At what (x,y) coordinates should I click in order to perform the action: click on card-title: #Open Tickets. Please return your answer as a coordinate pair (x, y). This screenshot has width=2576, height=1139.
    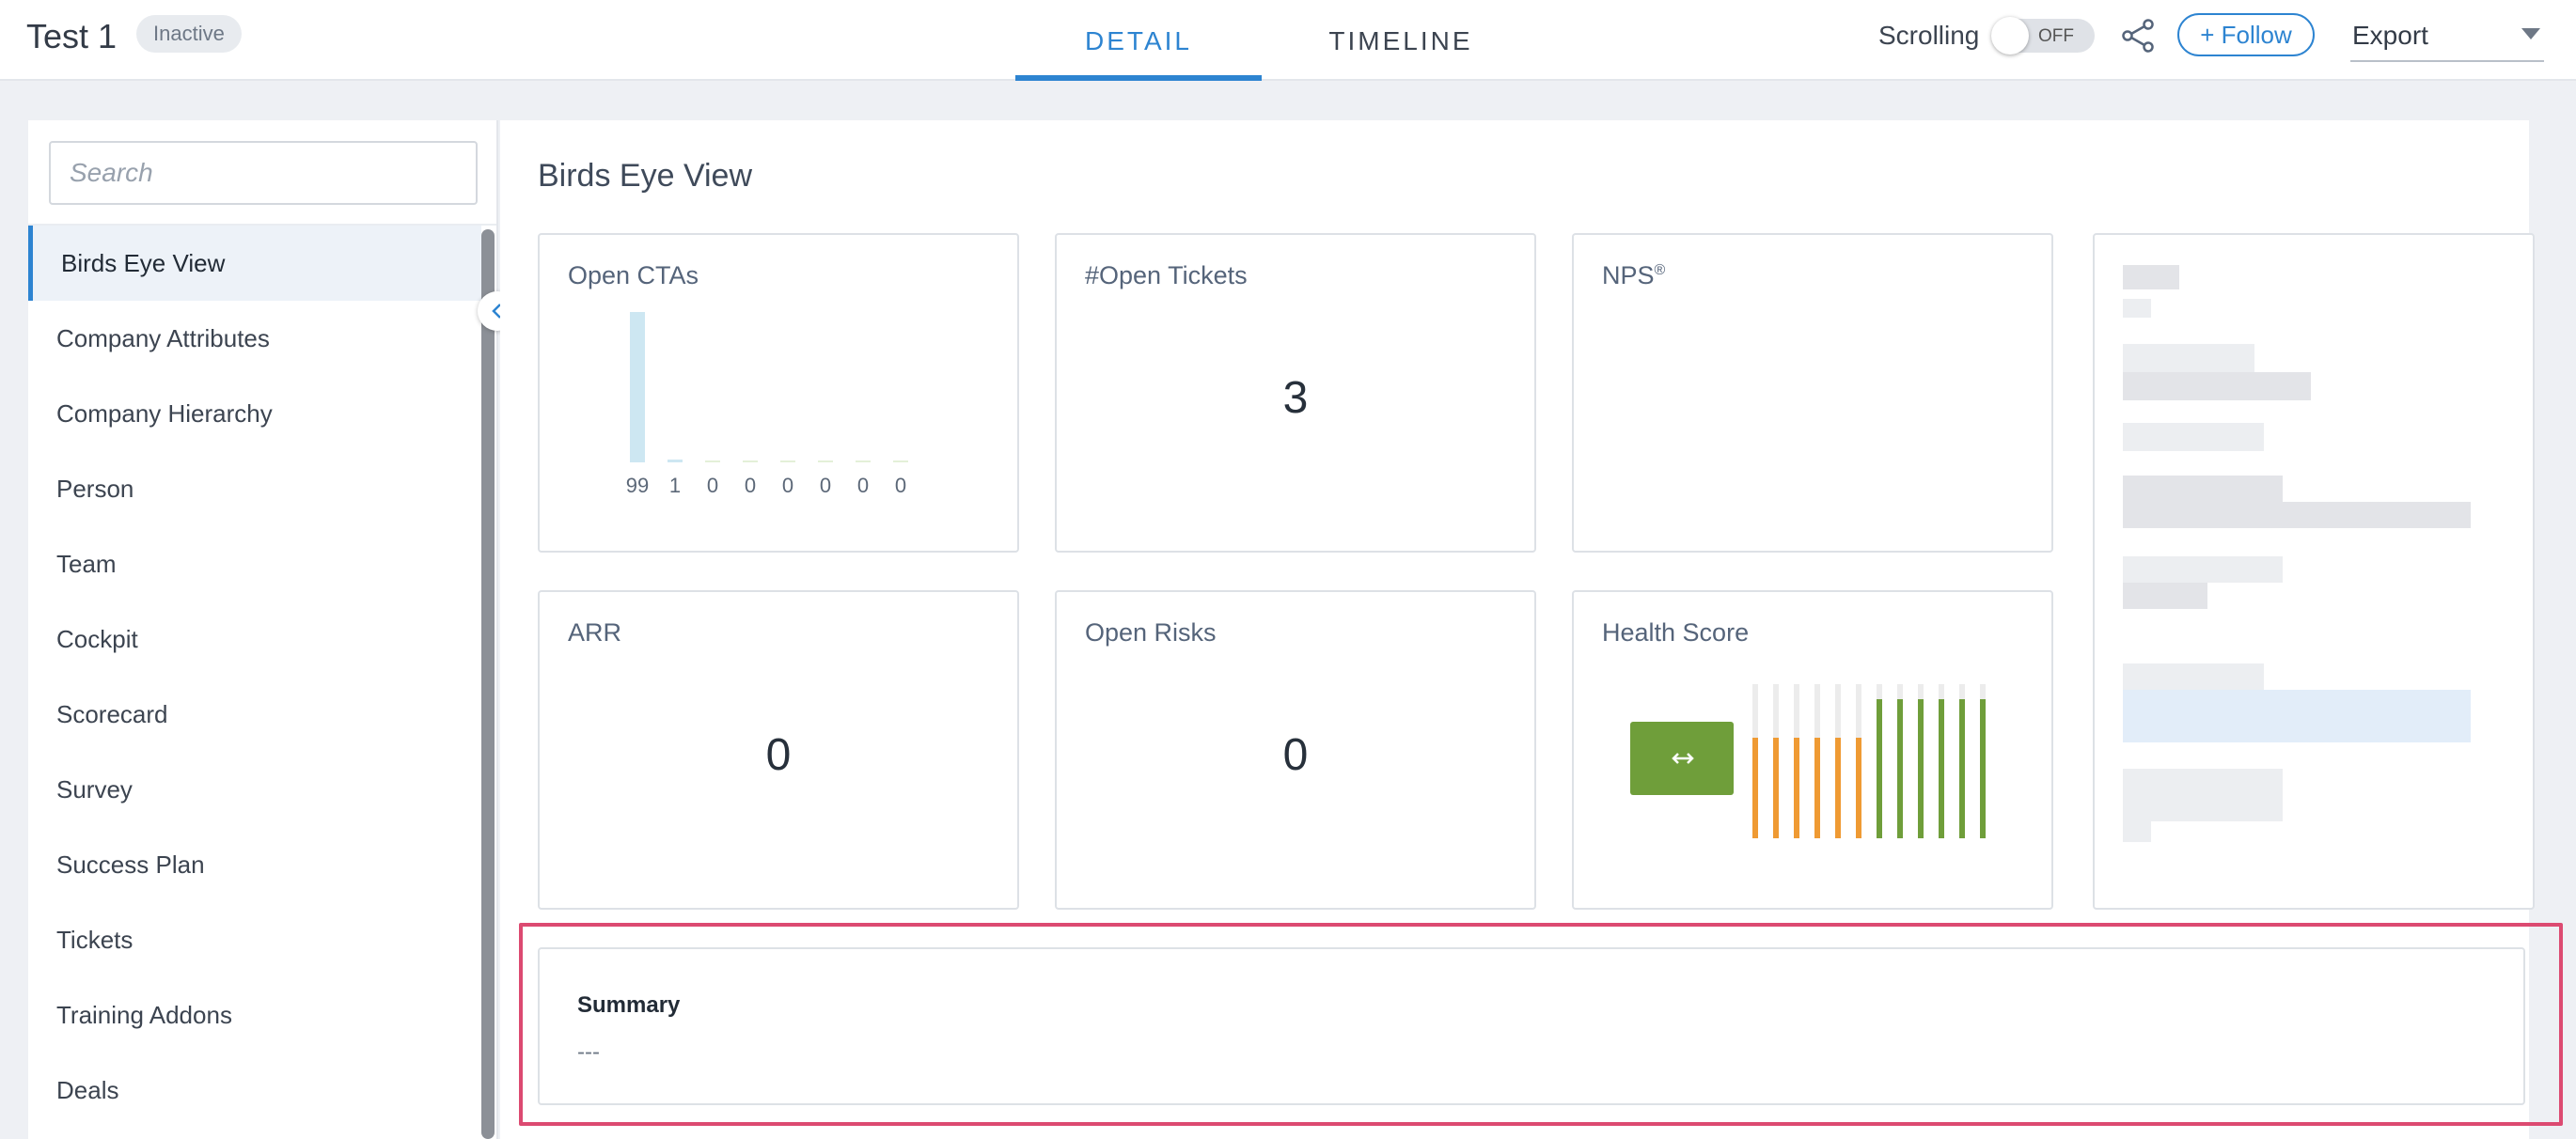
    Looking at the image, I should click on (1167, 275).